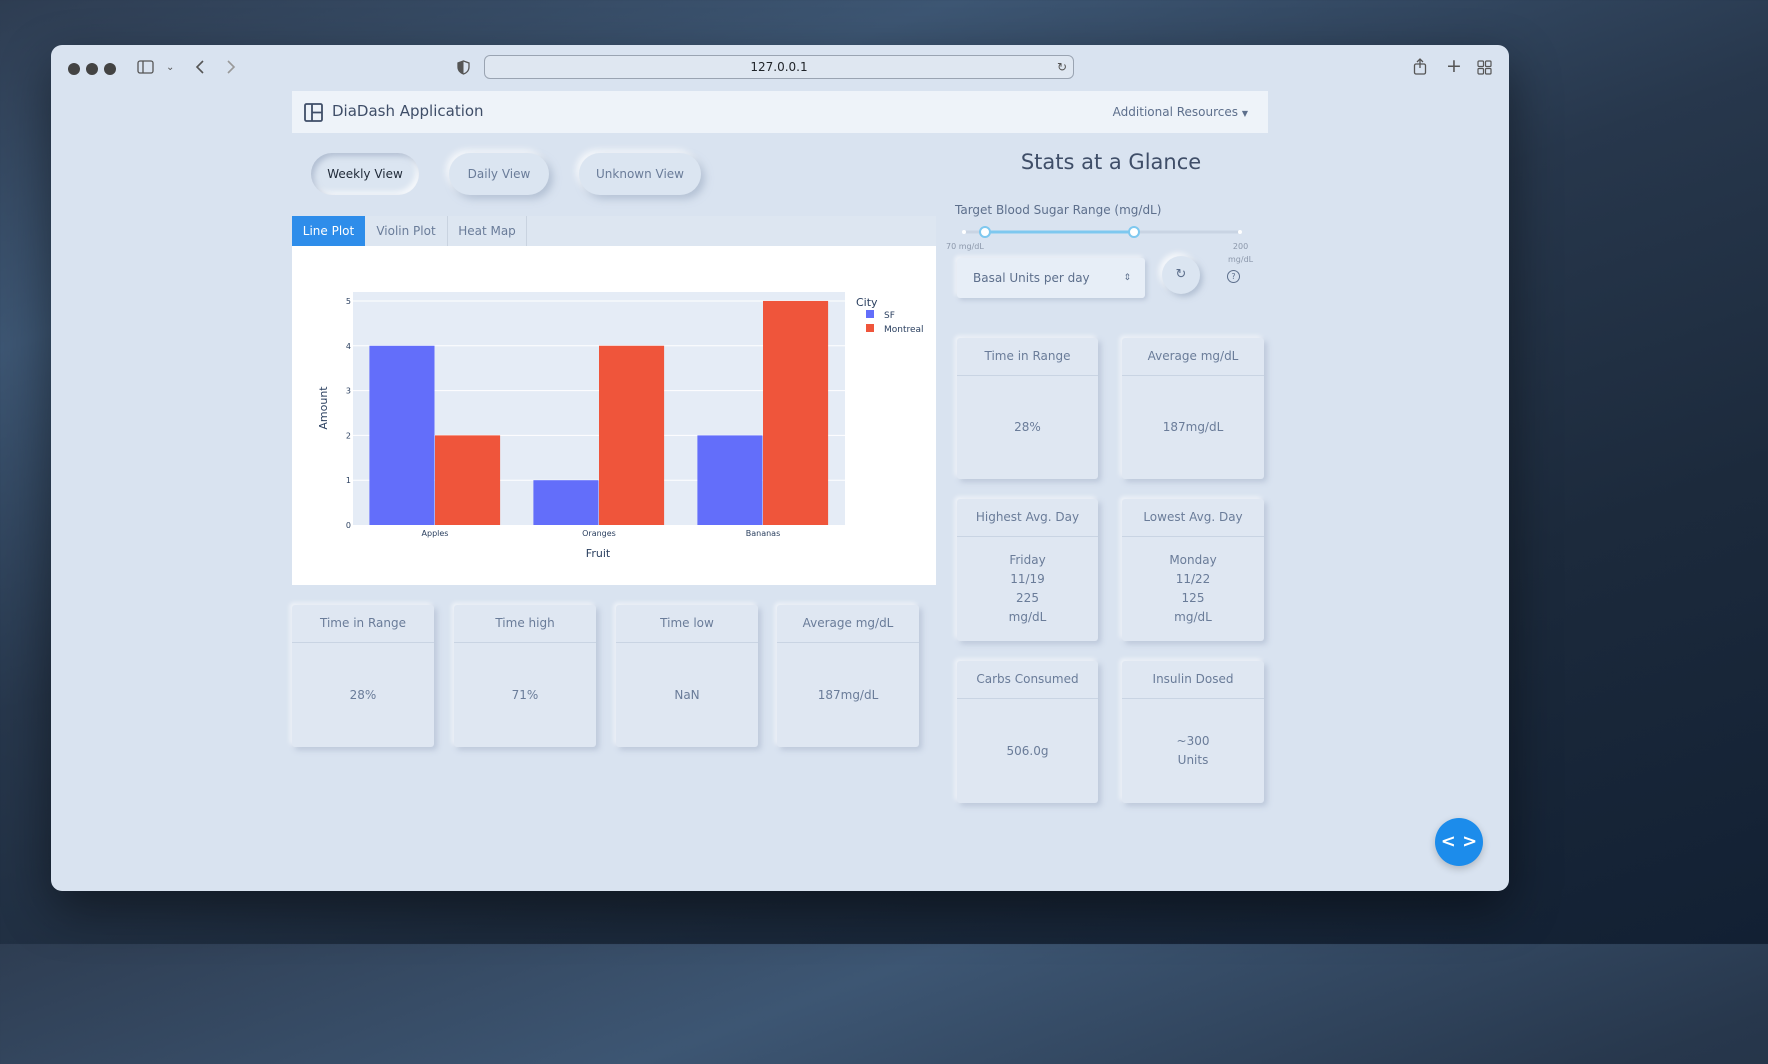 This screenshot has width=1768, height=1064. What do you see at coordinates (170, 68) in the screenshot?
I see `chevron-down-icon: ⌄` at bounding box center [170, 68].